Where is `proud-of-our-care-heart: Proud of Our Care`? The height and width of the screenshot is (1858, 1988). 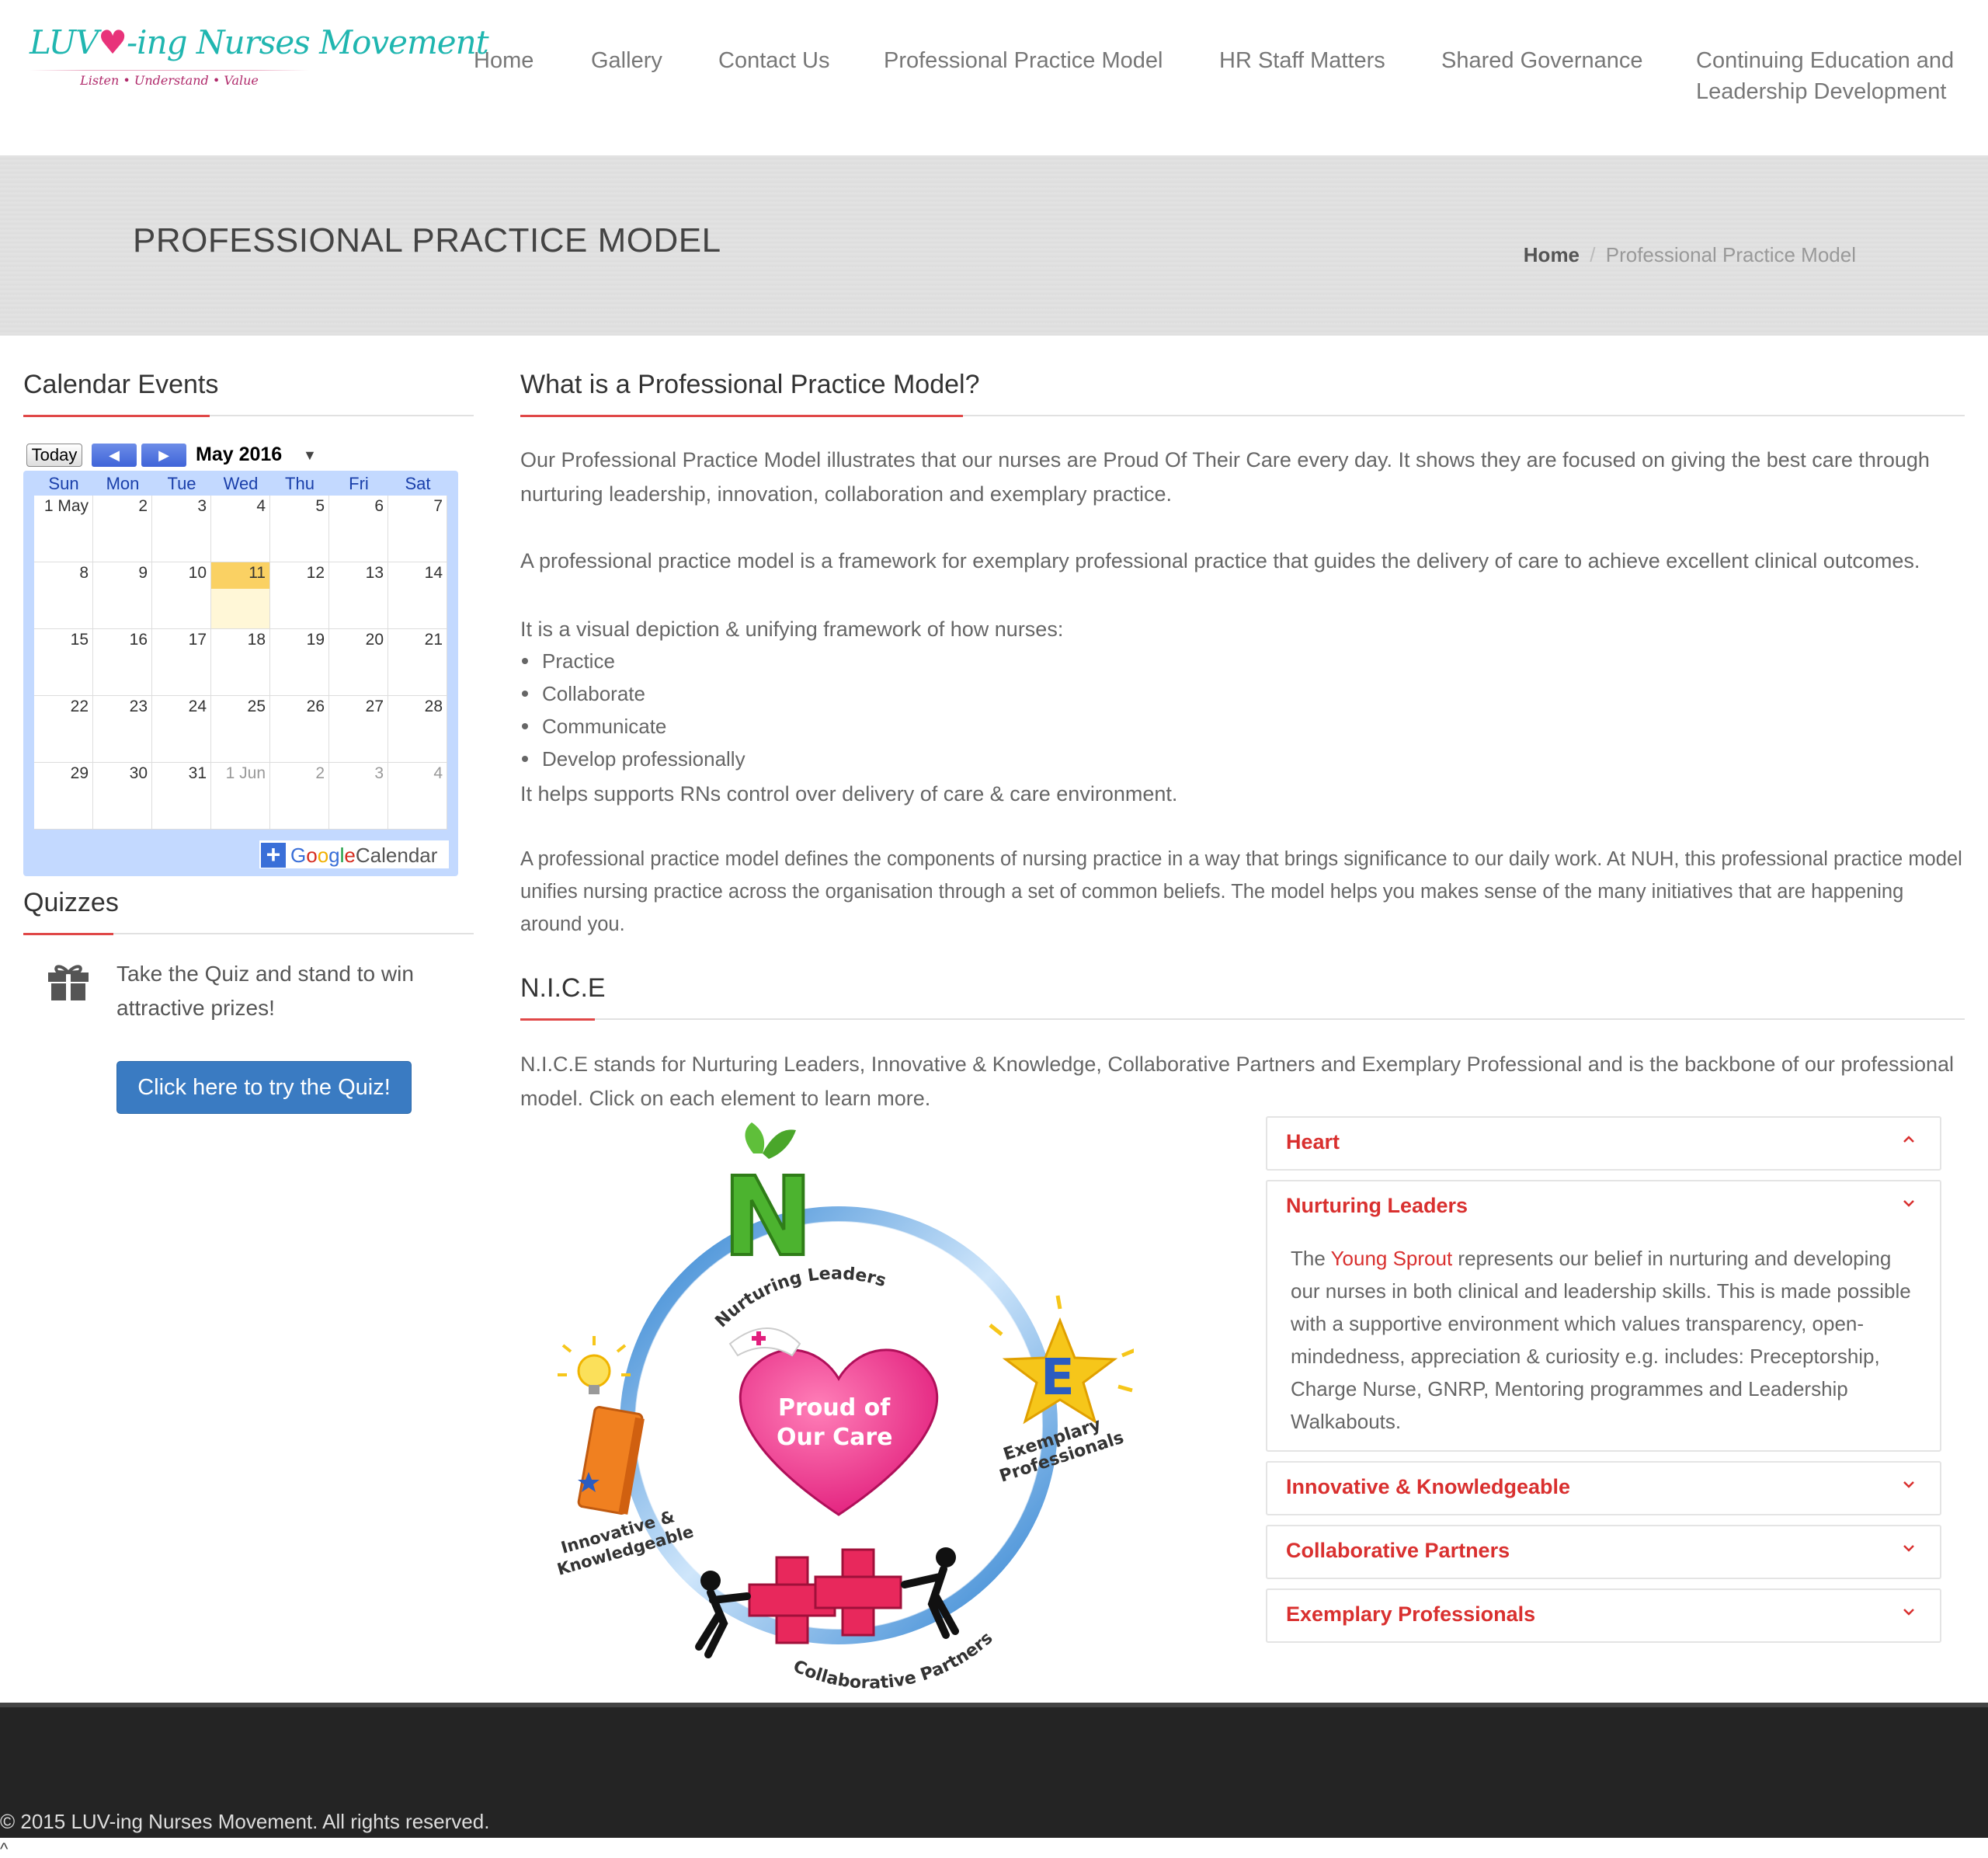 proud-of-our-care-heart: Proud of Our Care is located at coordinates (833, 1421).